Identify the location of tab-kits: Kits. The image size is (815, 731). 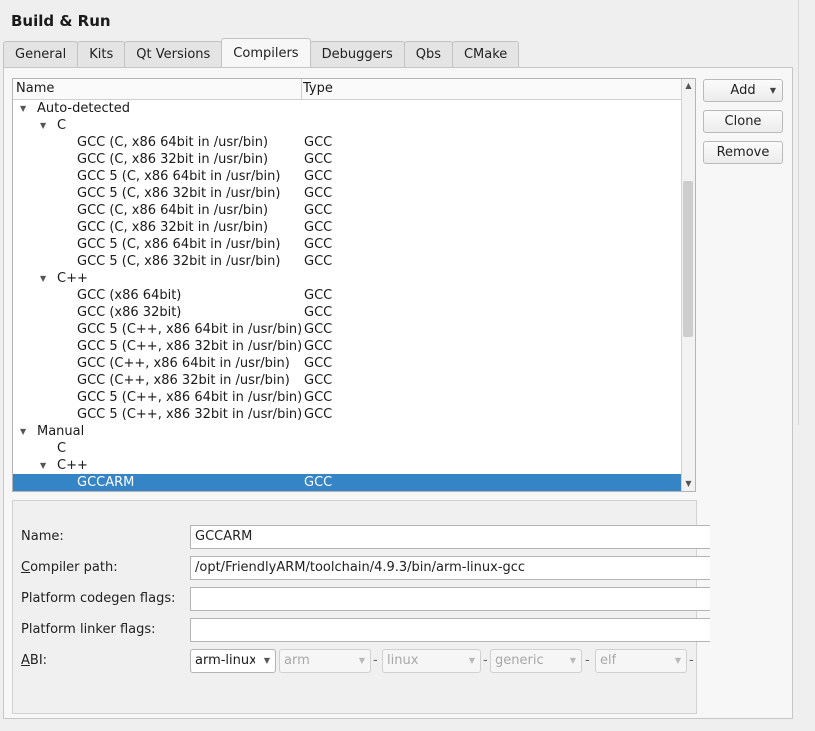
(101, 54).